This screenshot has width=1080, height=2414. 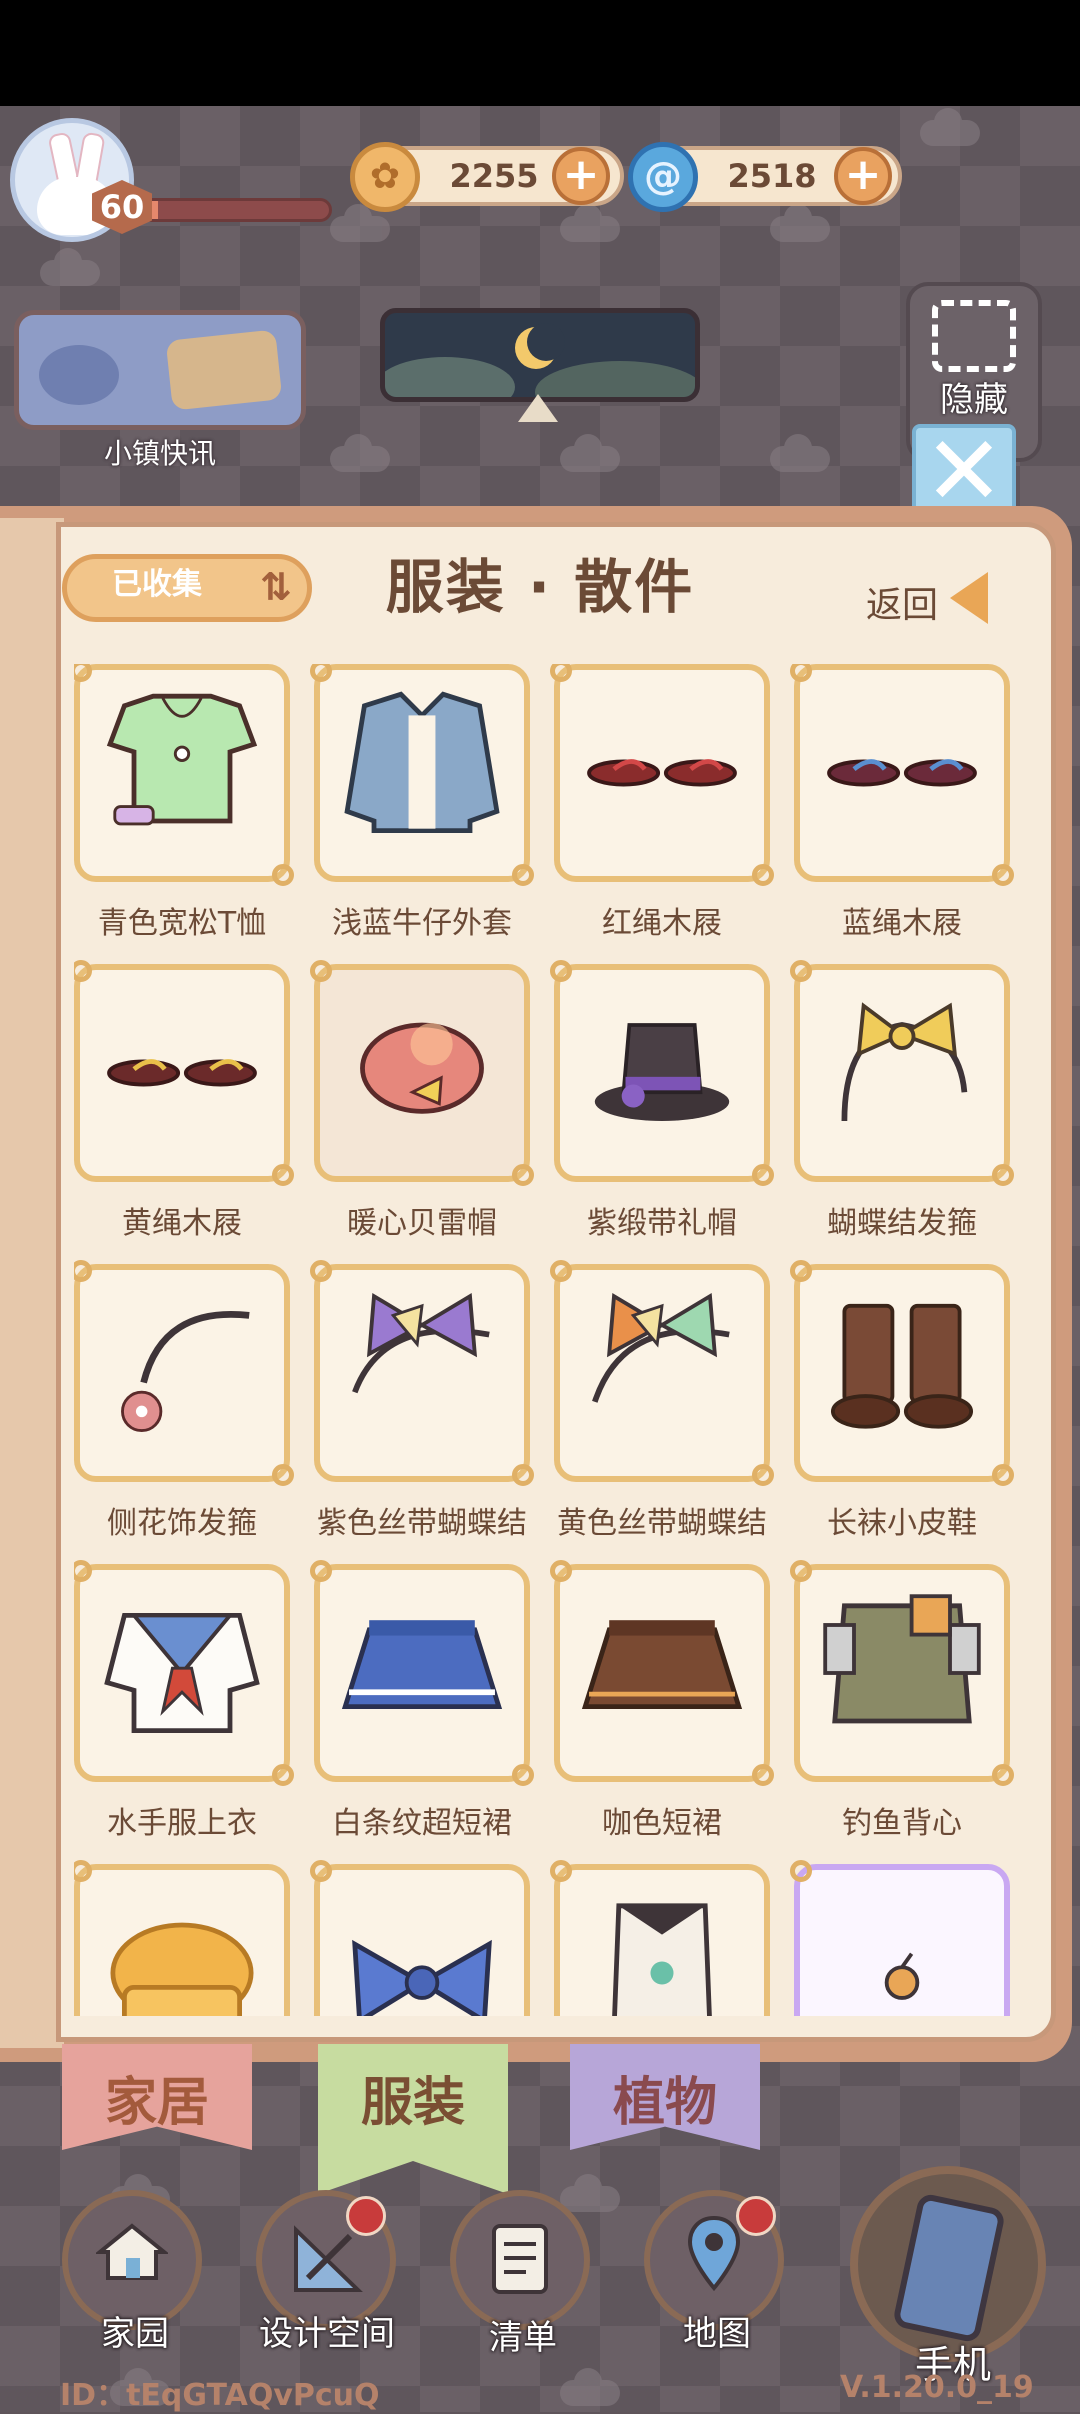 I want to click on blue-skirt-icon, so click(x=422, y=1675).